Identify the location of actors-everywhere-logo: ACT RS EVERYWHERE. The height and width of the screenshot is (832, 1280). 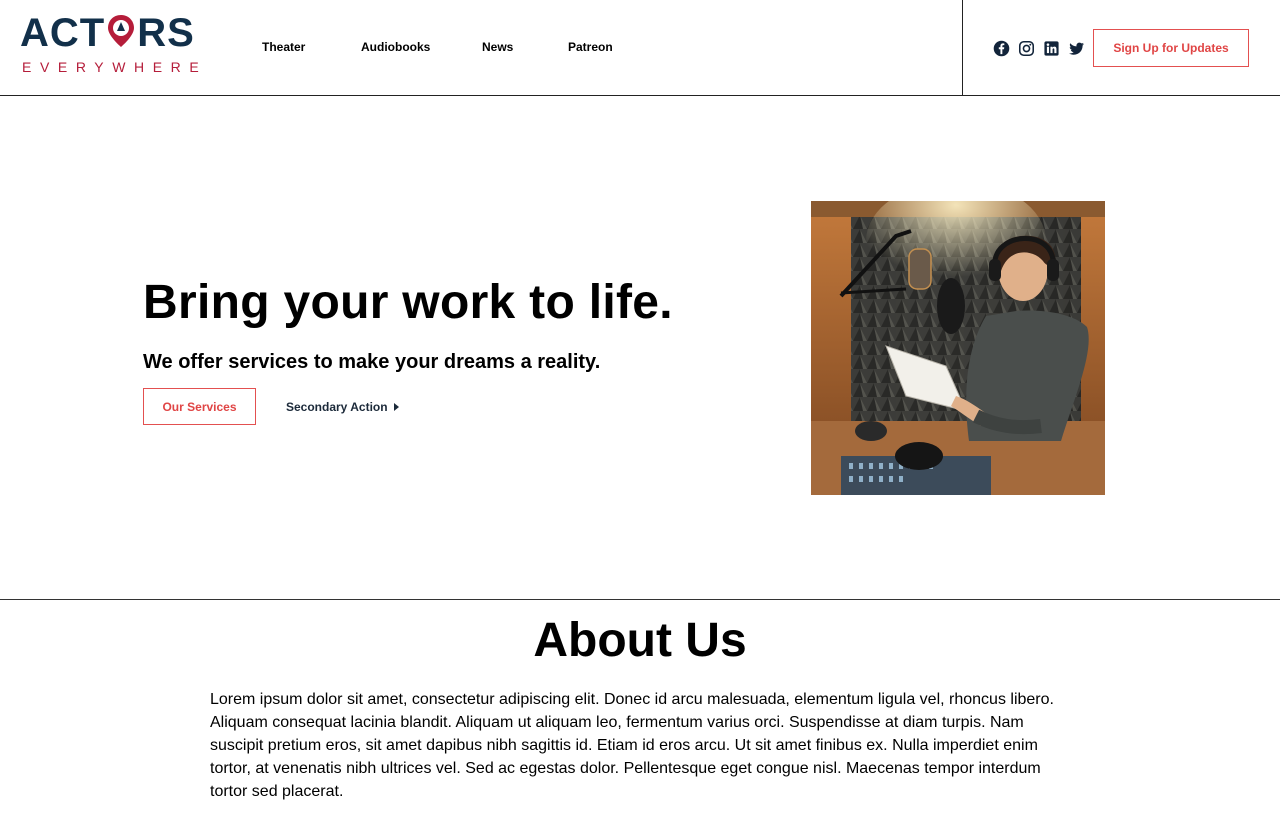
(115, 45).